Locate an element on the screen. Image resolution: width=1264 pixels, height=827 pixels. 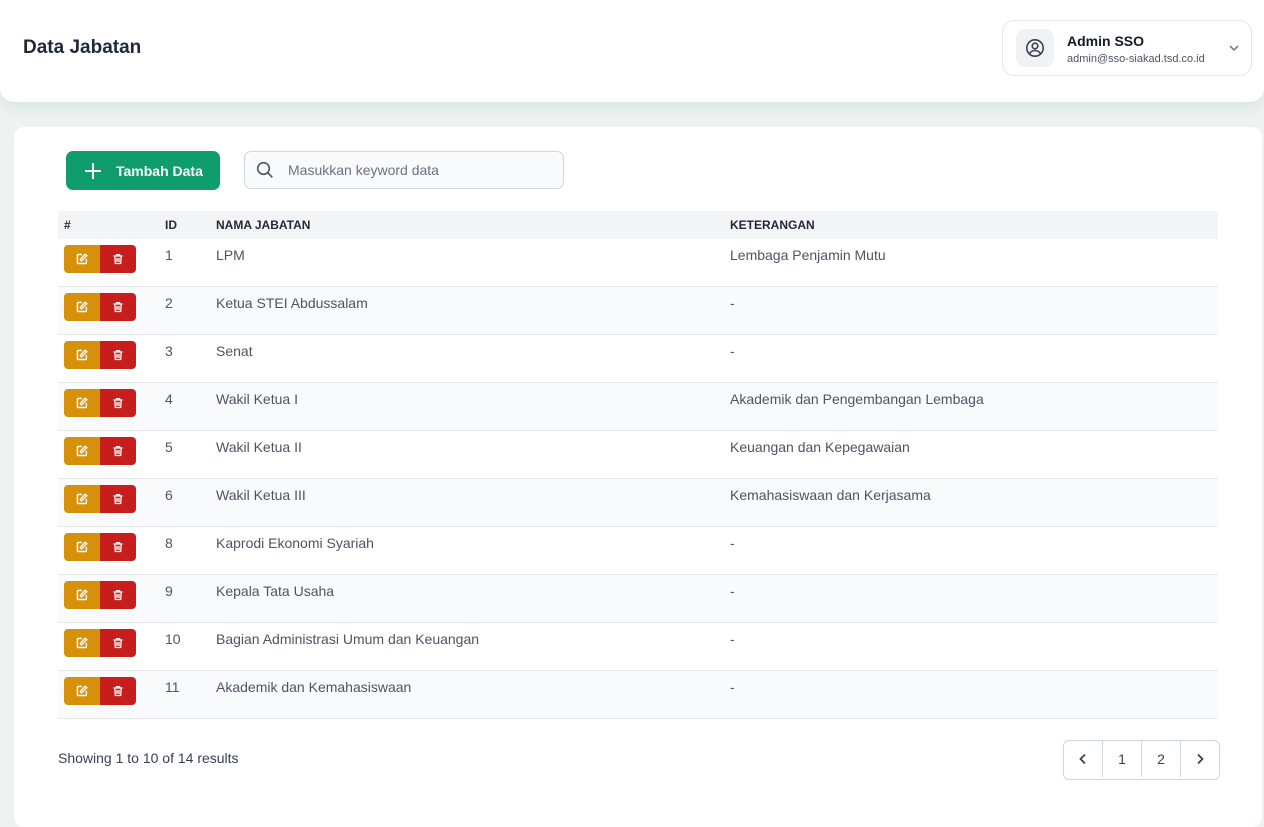
cell-keterangan: Lembaga Penjamin Mutu is located at coordinates (974, 263).